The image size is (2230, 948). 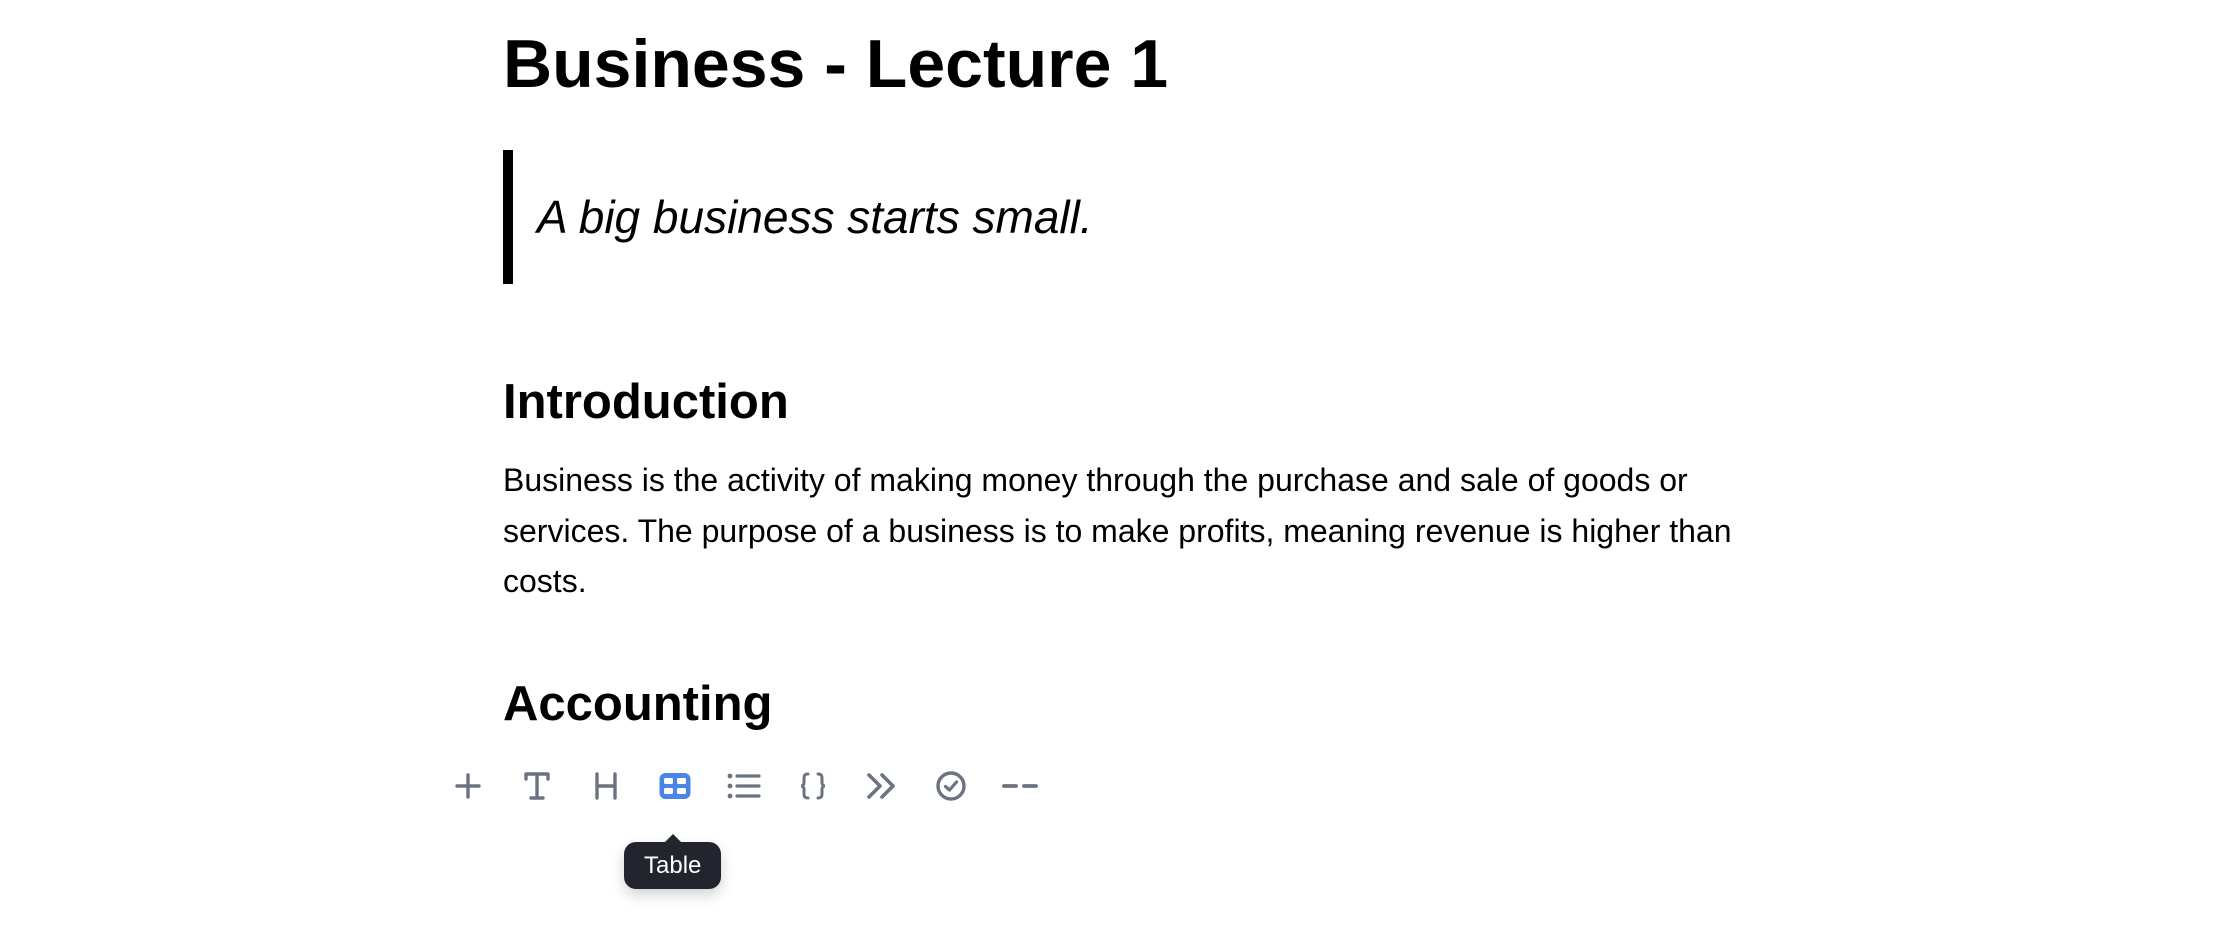 I want to click on code-icon, so click(x=813, y=786).